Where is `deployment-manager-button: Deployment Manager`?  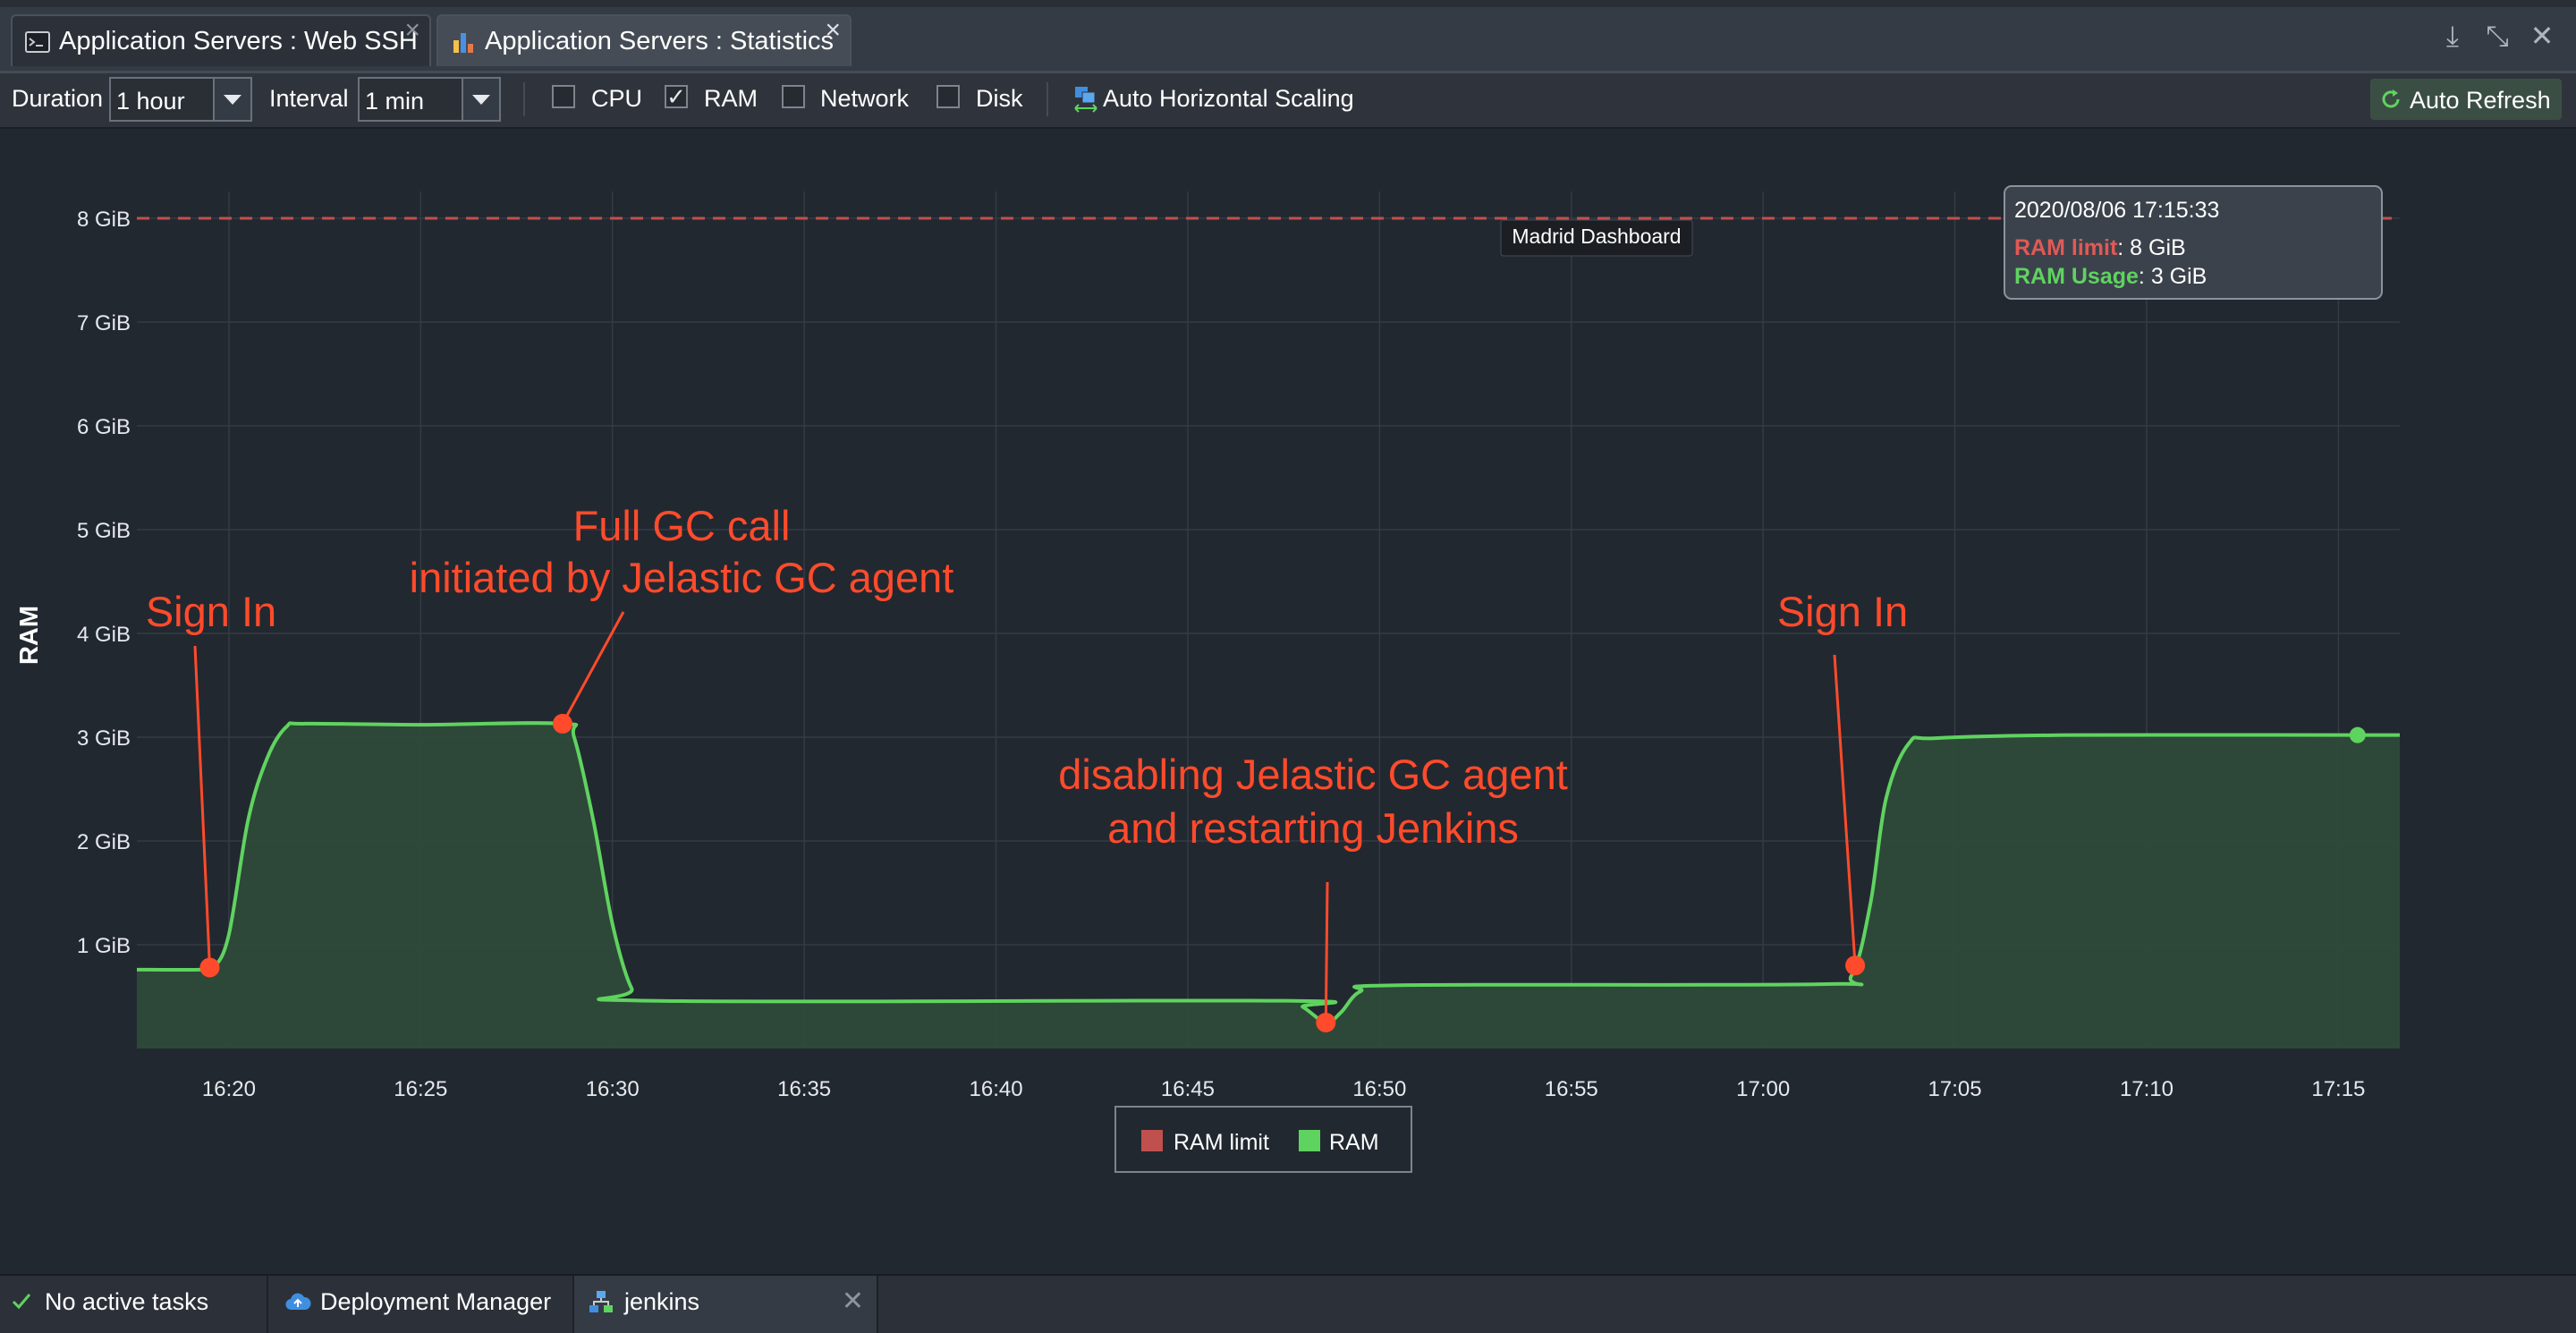 deployment-manager-button: Deployment Manager is located at coordinates (420, 1304).